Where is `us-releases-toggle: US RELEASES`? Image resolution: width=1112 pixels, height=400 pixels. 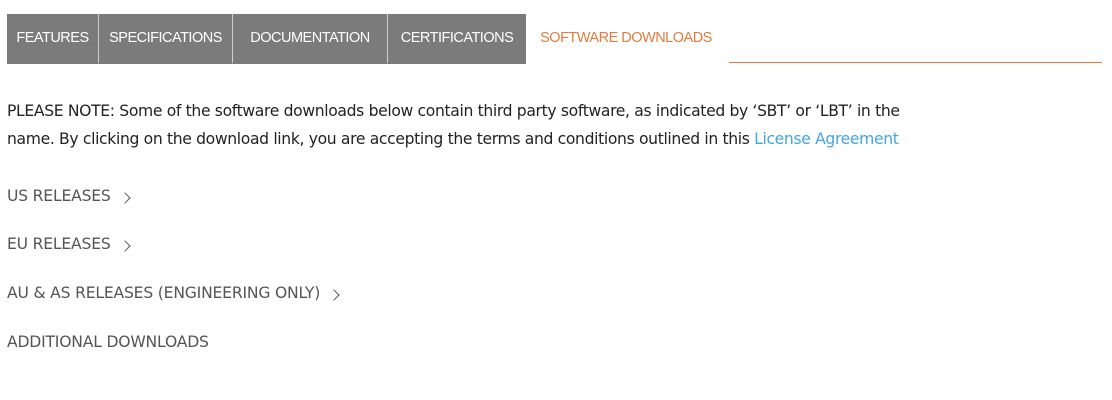
us-releases-toggle: US RELEASES is located at coordinates (69, 196).